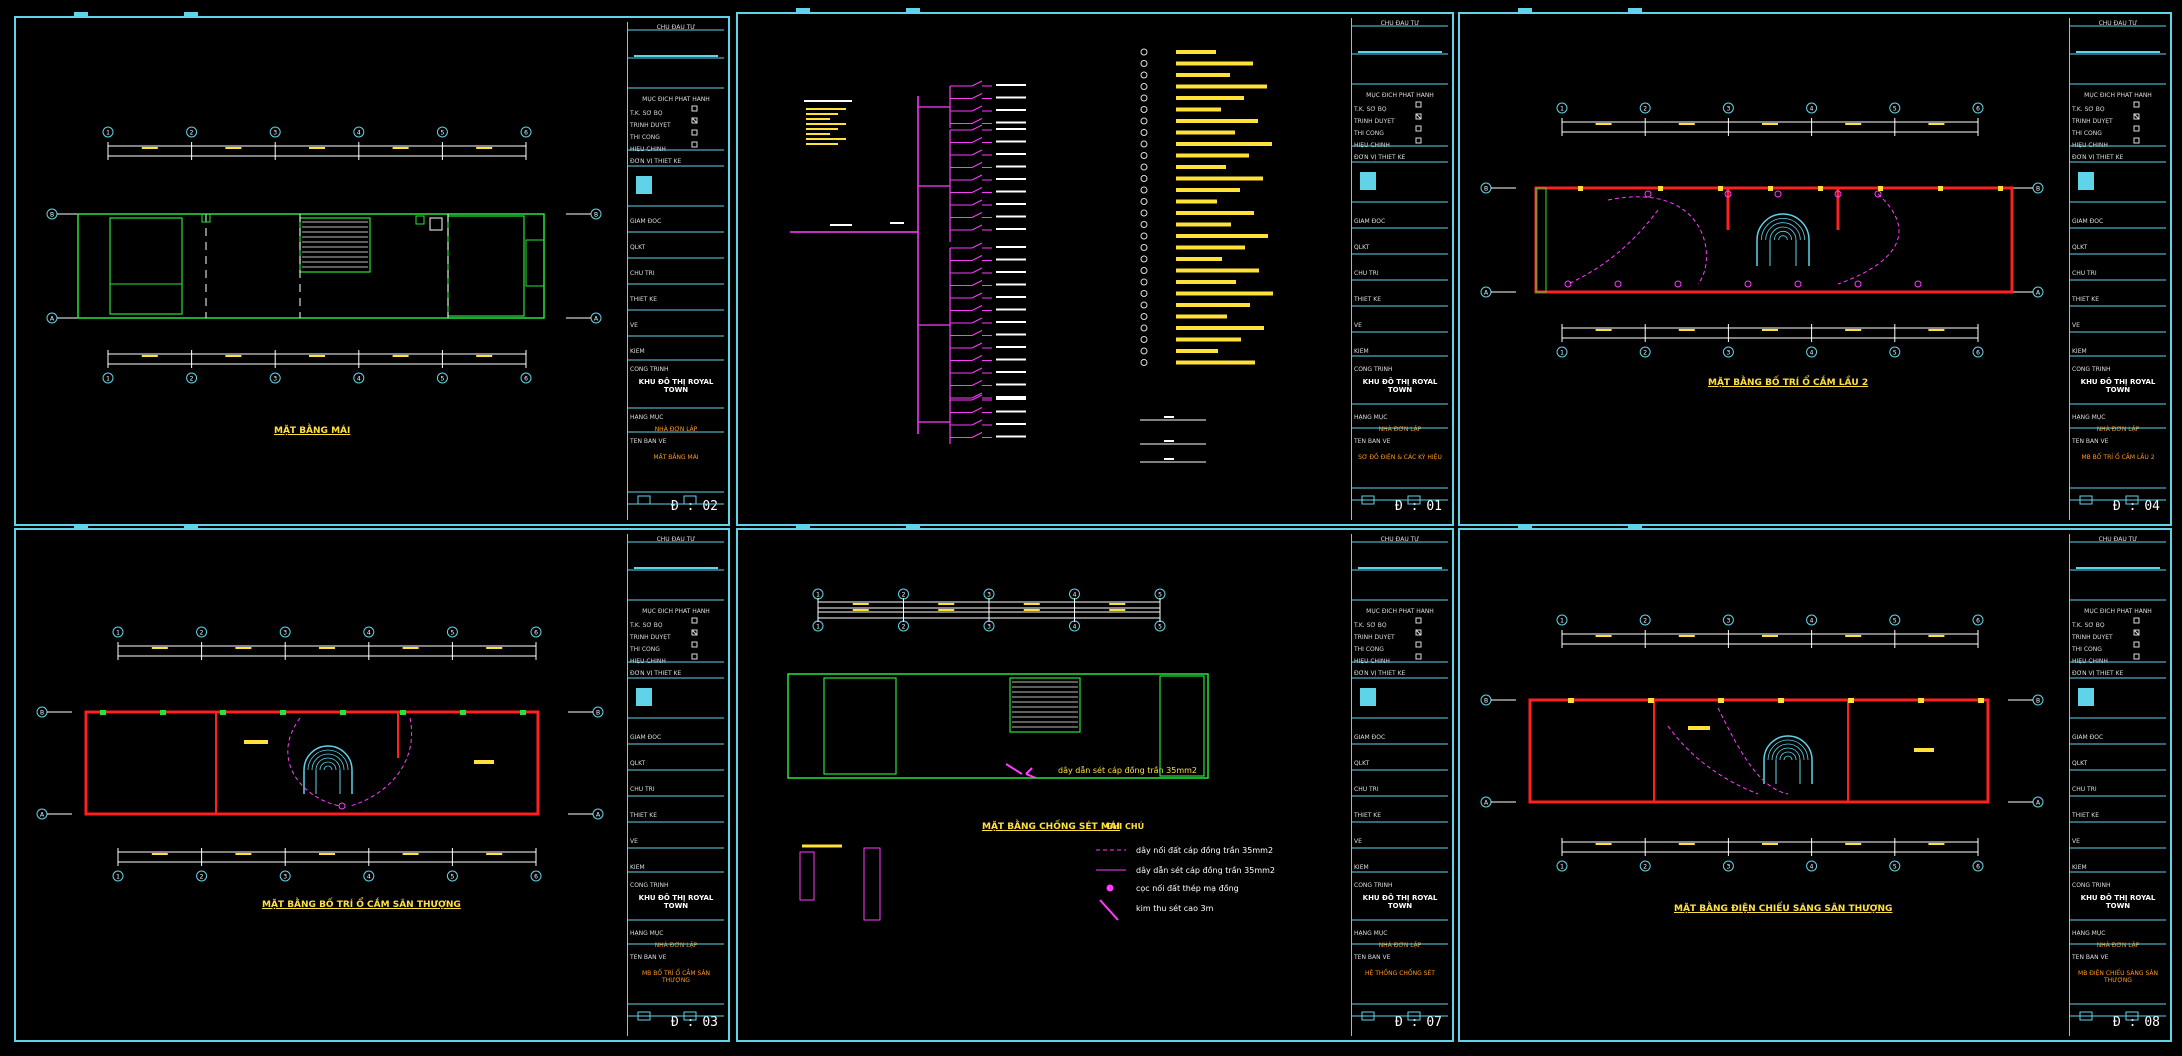 Image resolution: width=2182 pixels, height=1056 pixels. What do you see at coordinates (1418, 1022) in the screenshot?
I see `sheet-number: Đ : 07` at bounding box center [1418, 1022].